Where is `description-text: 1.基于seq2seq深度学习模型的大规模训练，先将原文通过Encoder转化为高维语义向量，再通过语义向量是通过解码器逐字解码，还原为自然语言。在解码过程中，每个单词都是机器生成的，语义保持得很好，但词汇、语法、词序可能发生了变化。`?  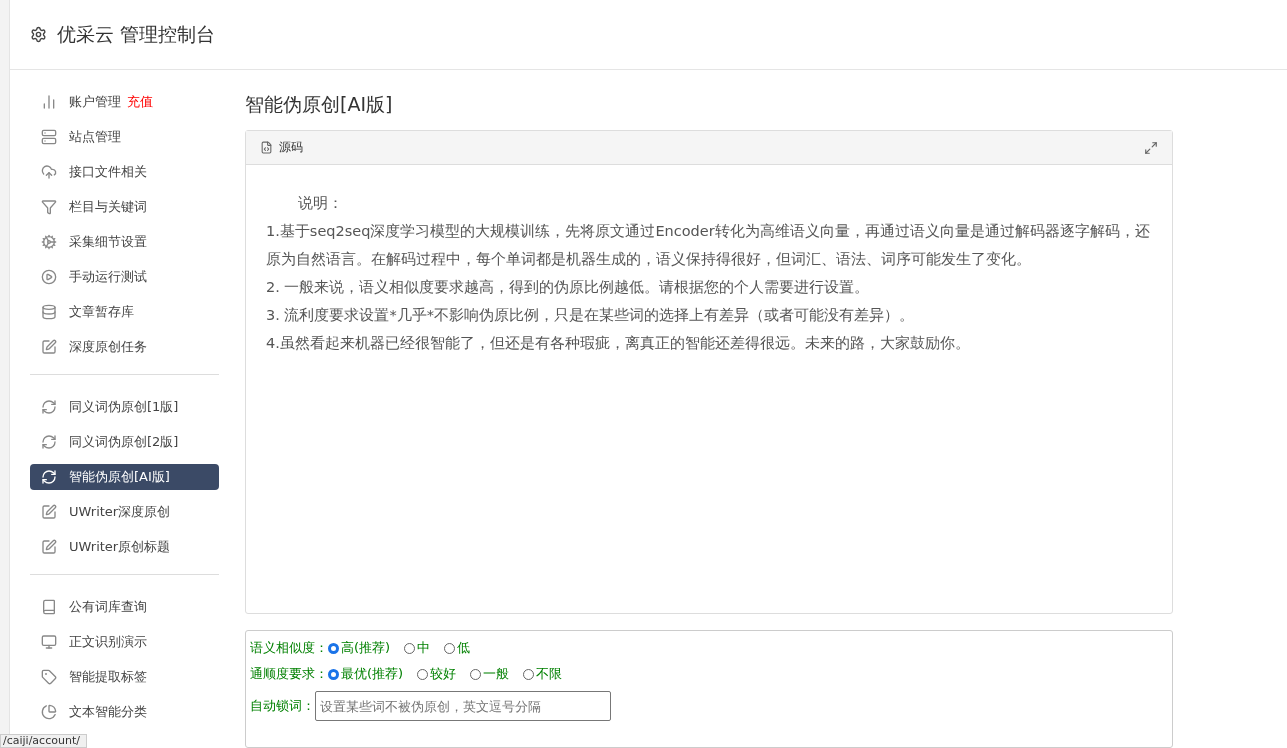 description-text: 1.基于seq2seq深度学习模型的大规模训练，先将原文通过Encoder转化为高维语义向量，再通过语义向量是通过解码器逐字解码，还原为自然语言。在解码过程中，每个单词都是机器生成的，语义保持得很好，但词汇、语法、词序可能发生了变化。 is located at coordinates (708, 245).